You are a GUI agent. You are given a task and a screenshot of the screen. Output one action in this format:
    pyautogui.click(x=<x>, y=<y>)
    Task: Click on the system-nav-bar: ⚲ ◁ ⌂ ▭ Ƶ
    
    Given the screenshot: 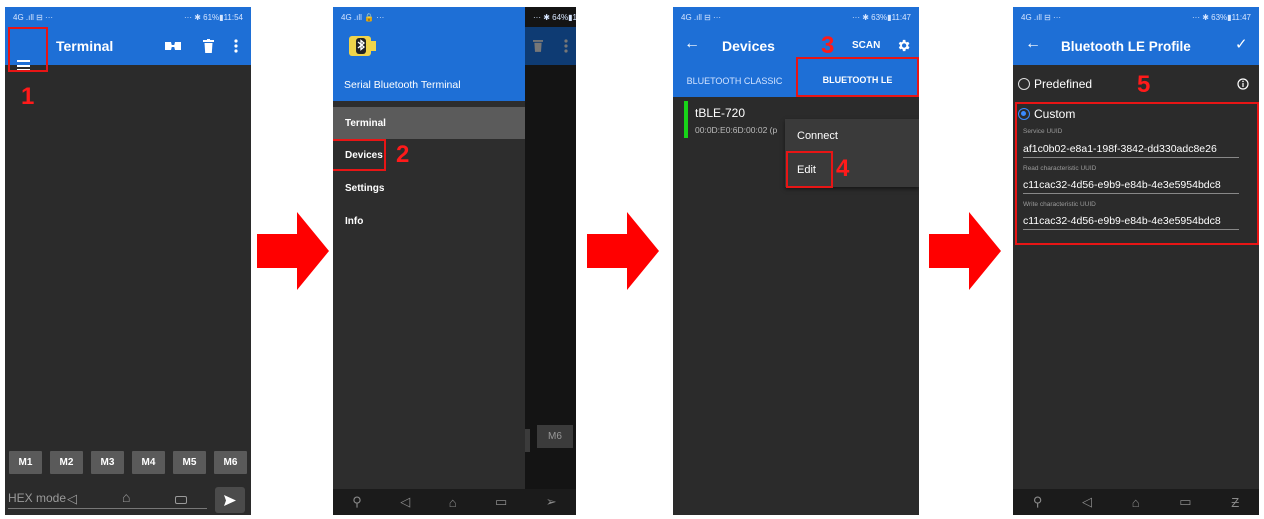 What is the action you would take?
    pyautogui.click(x=1136, y=502)
    